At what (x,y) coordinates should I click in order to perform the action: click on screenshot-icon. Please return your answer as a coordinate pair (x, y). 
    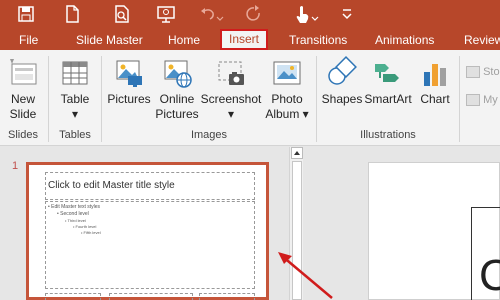
    Looking at the image, I should click on (231, 73).